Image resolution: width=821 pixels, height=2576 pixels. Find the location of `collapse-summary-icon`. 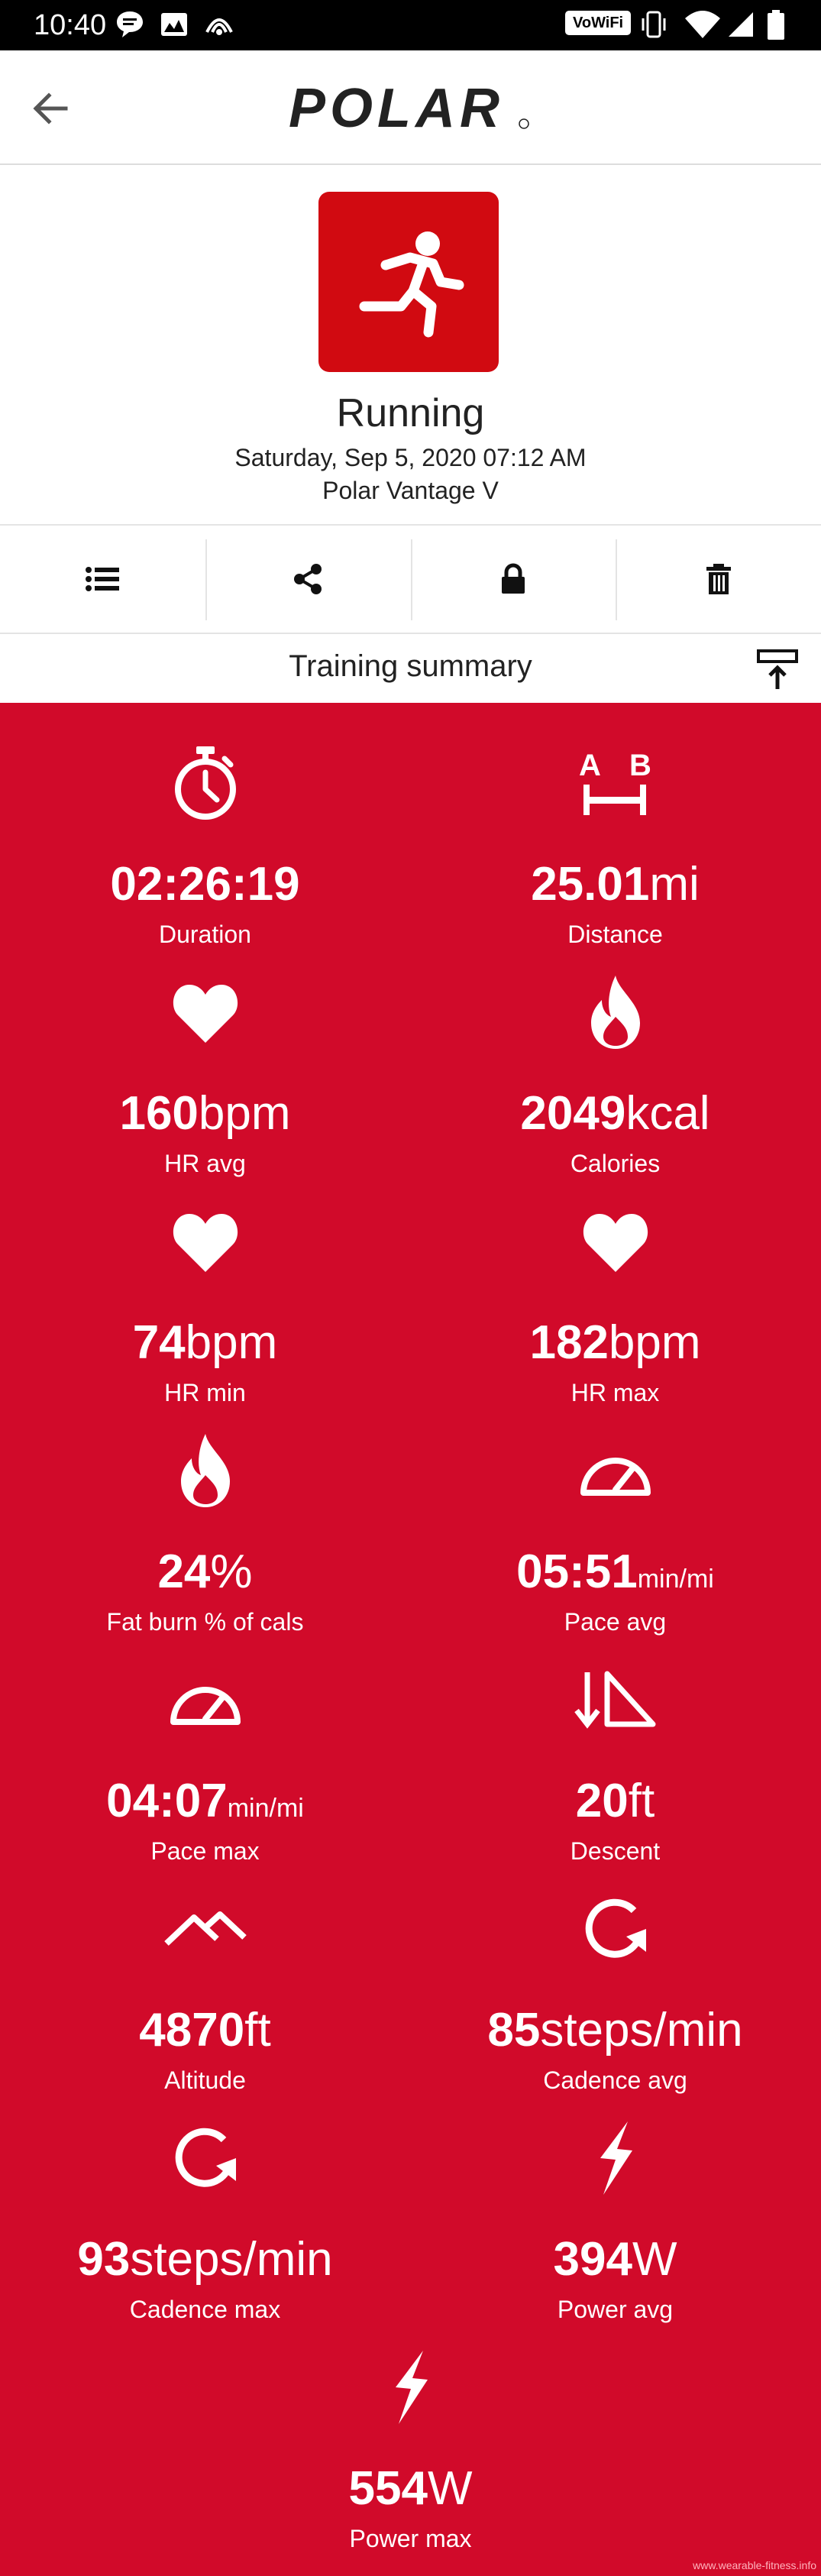

collapse-summary-icon is located at coordinates (777, 669).